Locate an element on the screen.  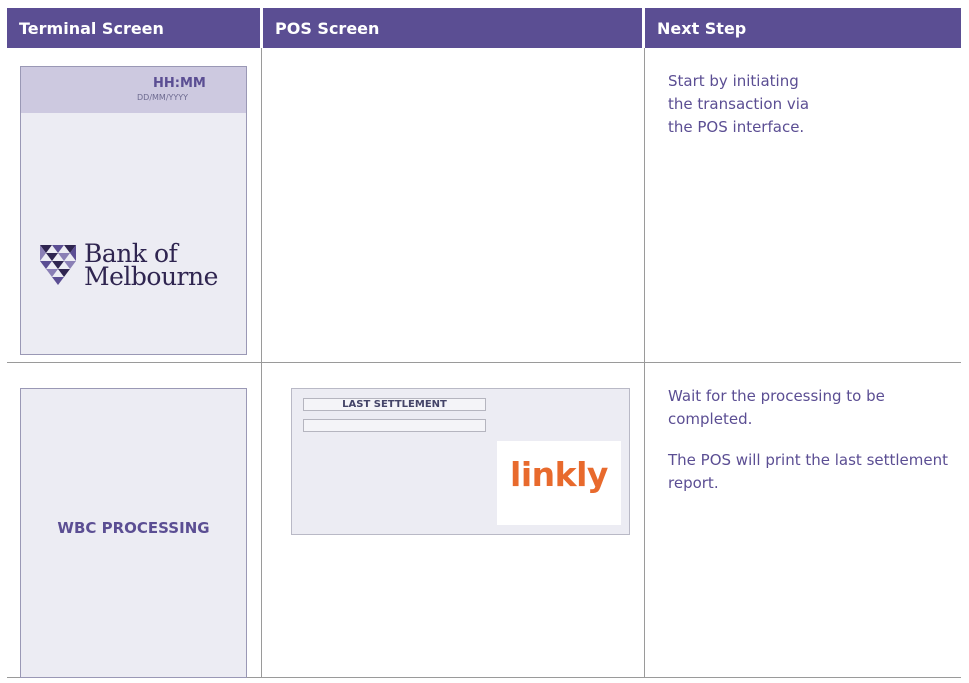
logo-text-line2: Melbourne is located at coordinates (151, 276).